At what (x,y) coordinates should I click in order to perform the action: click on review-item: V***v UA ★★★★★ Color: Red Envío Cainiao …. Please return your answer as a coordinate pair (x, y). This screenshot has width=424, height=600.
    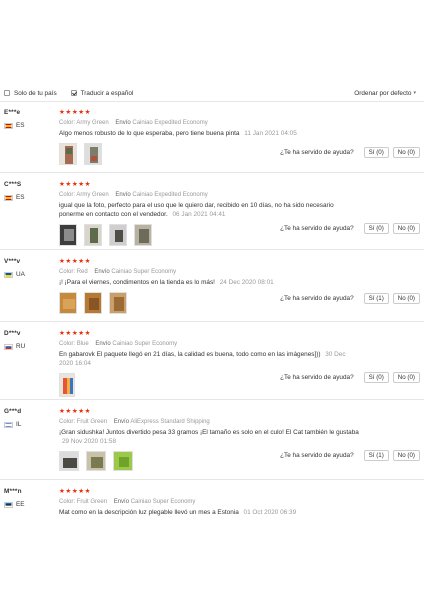
    Looking at the image, I should click on (212, 286).